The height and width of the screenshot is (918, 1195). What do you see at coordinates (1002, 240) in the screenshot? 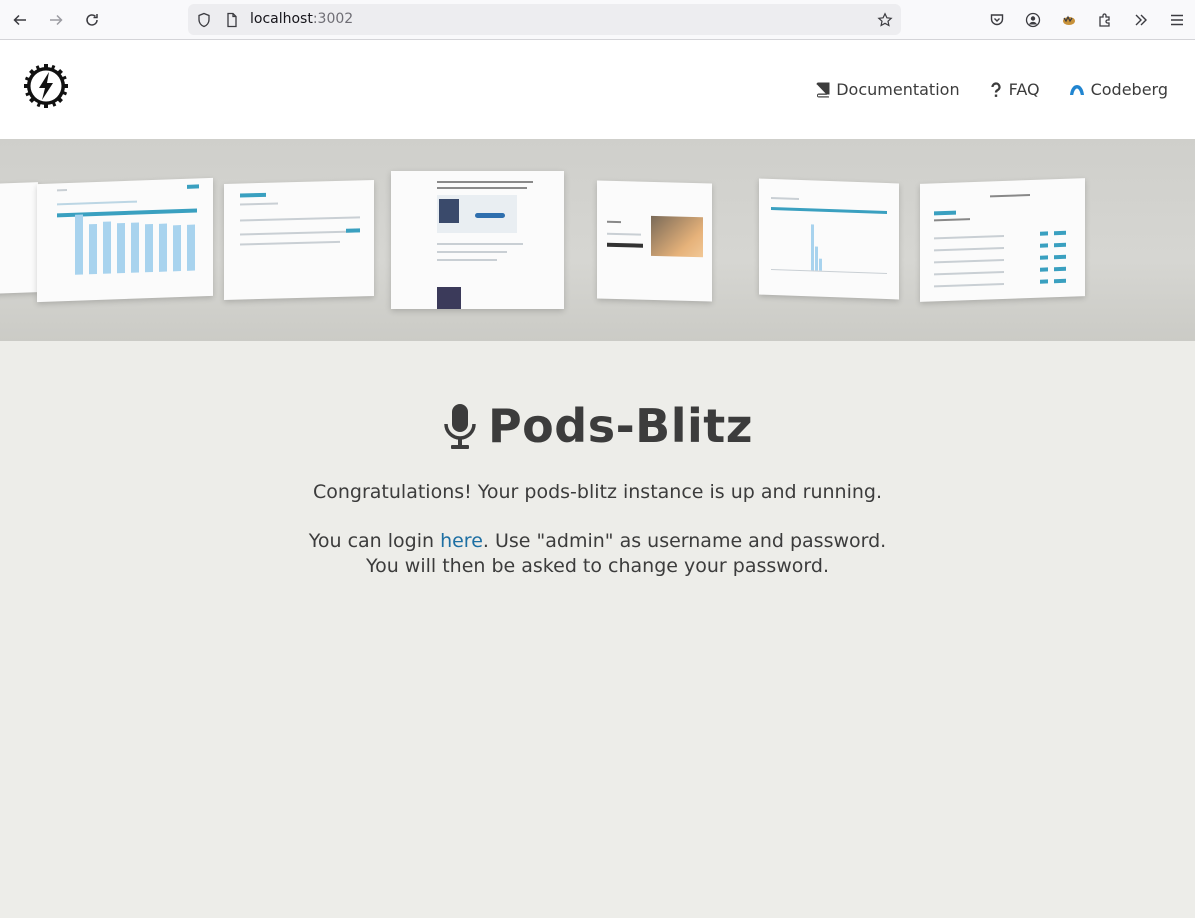
I see `carousel-slide-episodes-list` at bounding box center [1002, 240].